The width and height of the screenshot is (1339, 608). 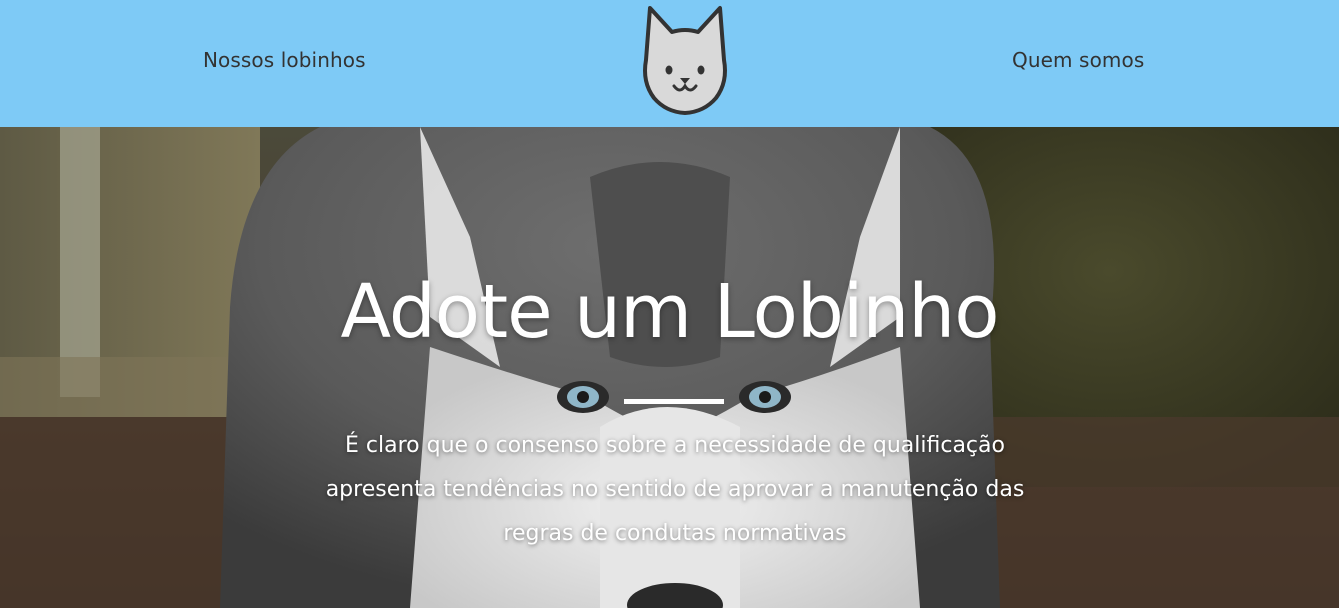 I want to click on hero-divider, so click(x=674, y=401).